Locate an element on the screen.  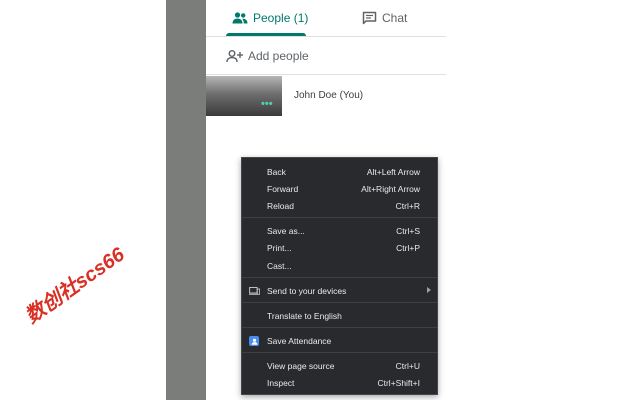
menu-item-shortcut: Ctrl+Shift+I is located at coordinates (398, 383).